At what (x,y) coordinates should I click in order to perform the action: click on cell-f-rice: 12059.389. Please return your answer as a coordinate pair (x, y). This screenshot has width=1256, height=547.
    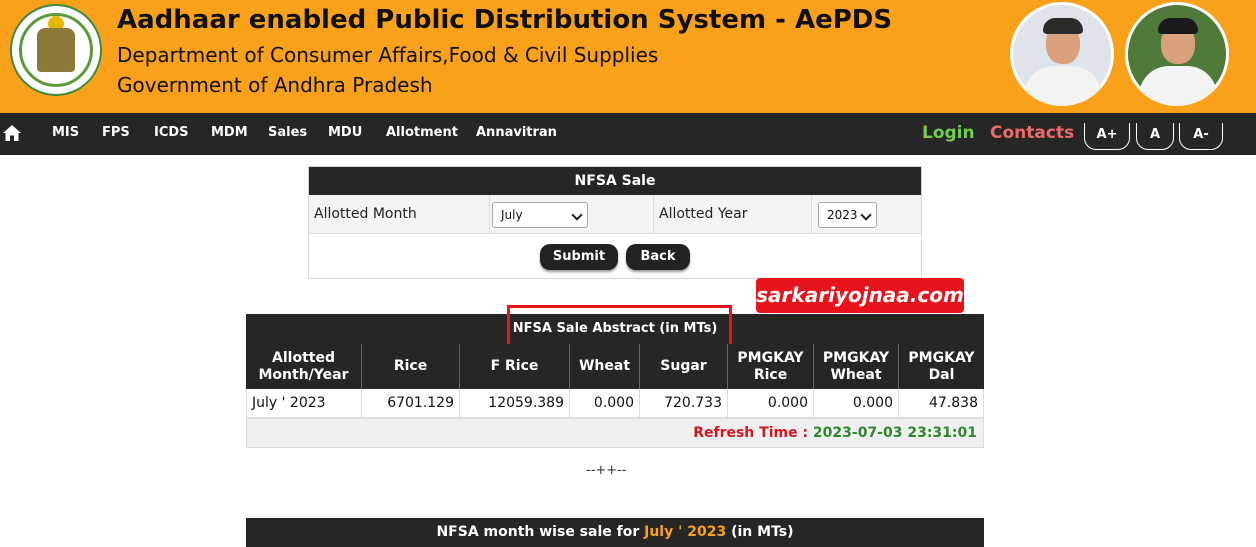
    Looking at the image, I should click on (514, 403).